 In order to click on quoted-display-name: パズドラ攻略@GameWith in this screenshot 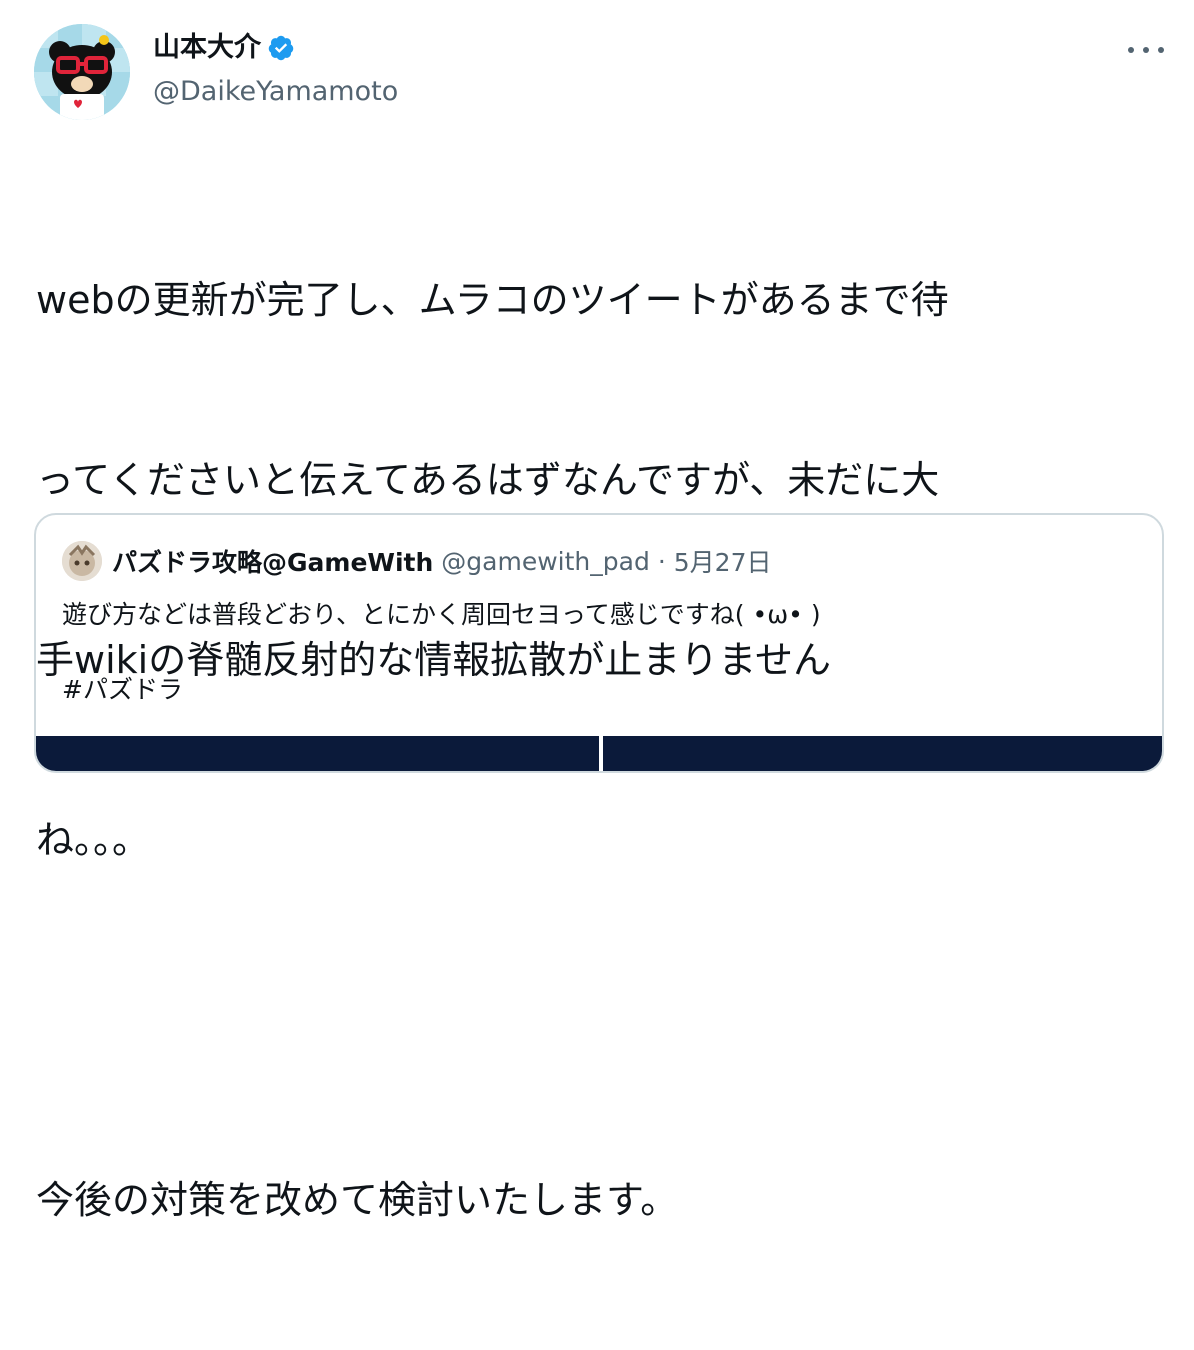, I will do `click(273, 562)`.